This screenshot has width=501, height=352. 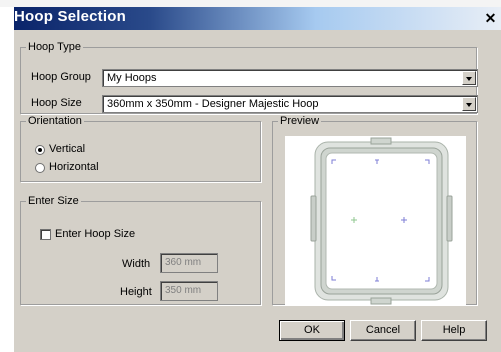 What do you see at coordinates (189, 263) in the screenshot?
I see `width-input: 360 mm` at bounding box center [189, 263].